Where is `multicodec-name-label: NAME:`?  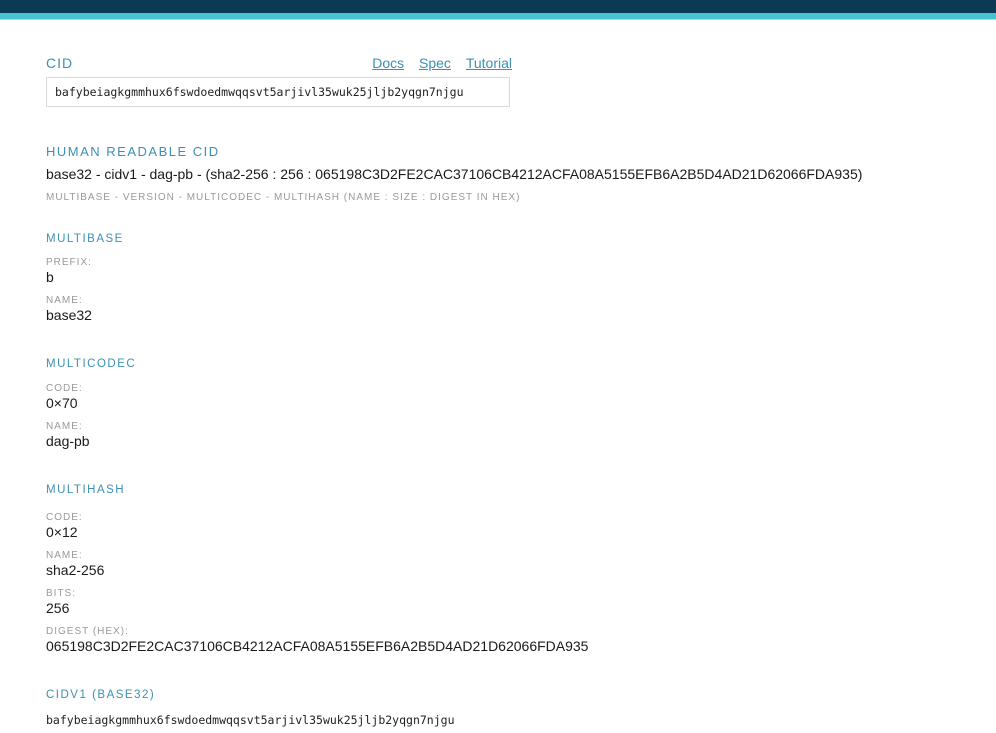
multicodec-name-label: NAME: is located at coordinates (64, 426).